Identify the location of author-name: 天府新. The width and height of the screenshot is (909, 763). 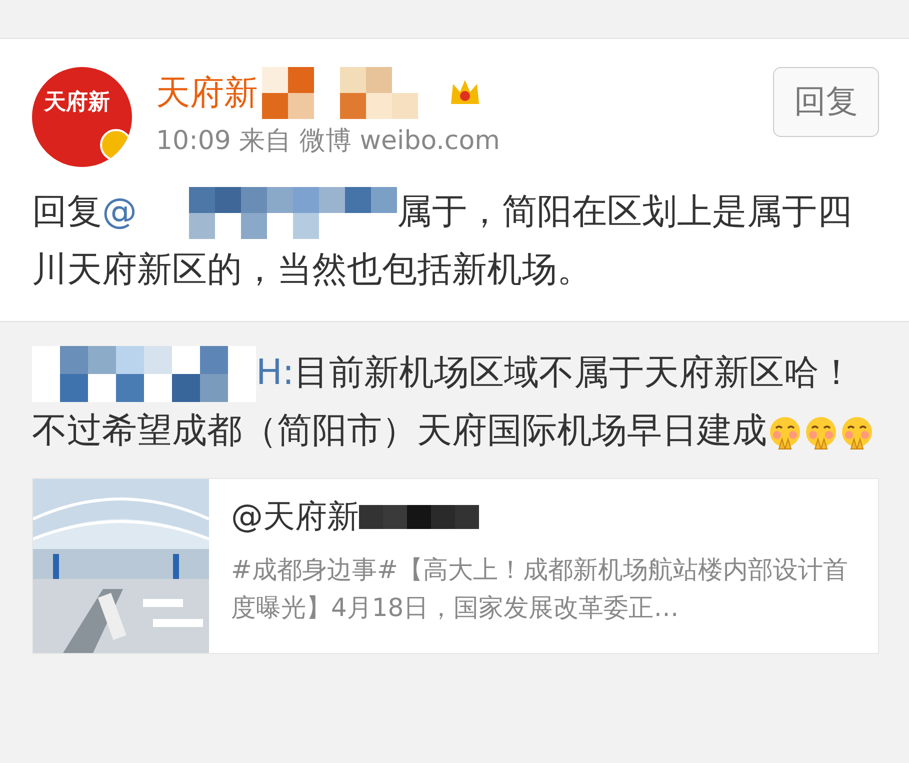
(207, 93).